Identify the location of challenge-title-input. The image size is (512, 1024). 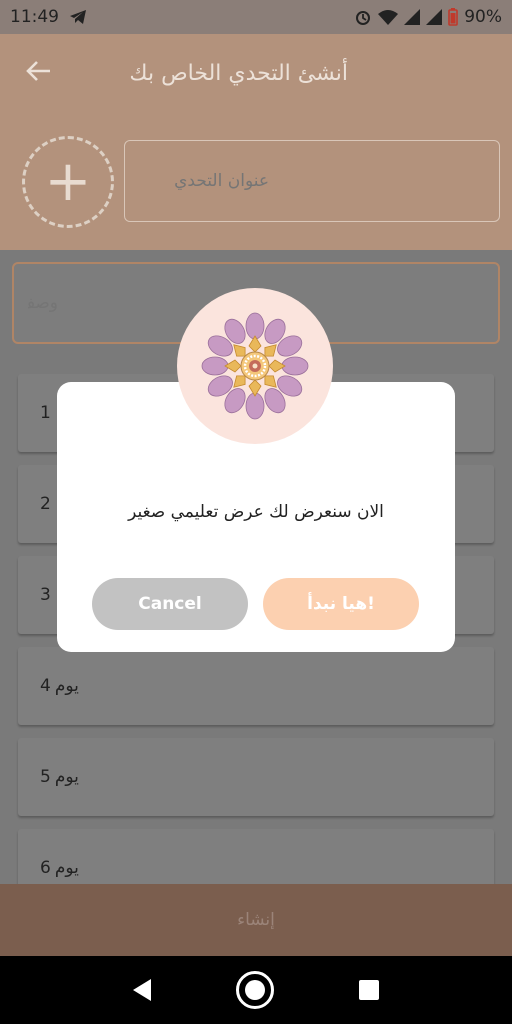
(312, 181).